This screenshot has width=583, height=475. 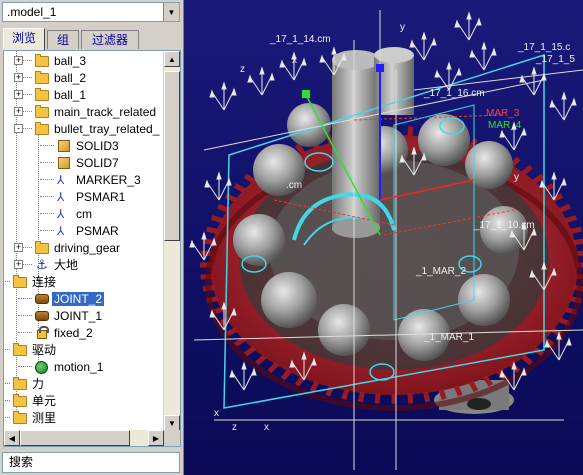 What do you see at coordinates (91, 462) in the screenshot?
I see `search-input: 搜索` at bounding box center [91, 462].